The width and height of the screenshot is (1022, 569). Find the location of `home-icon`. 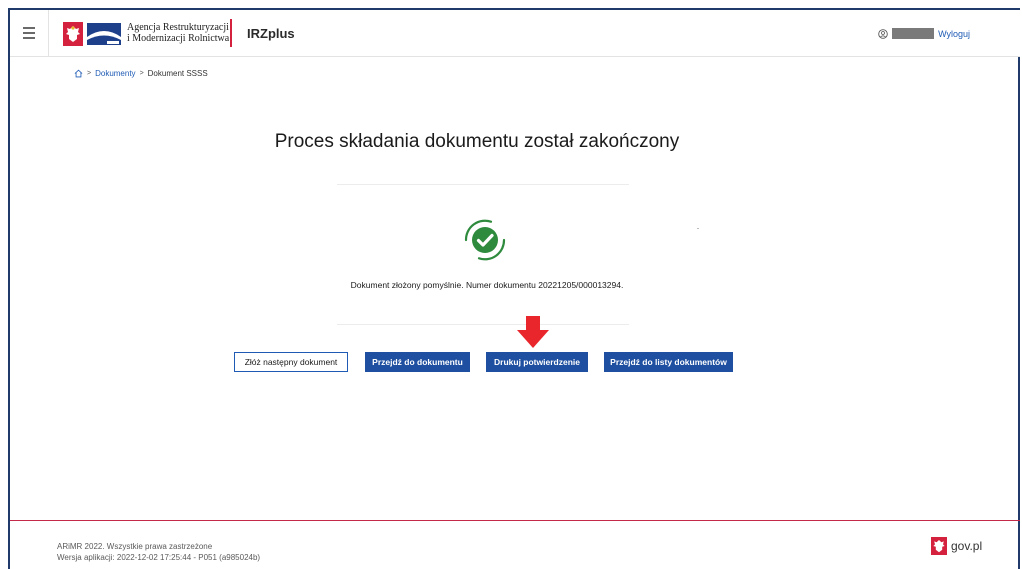

home-icon is located at coordinates (78, 73).